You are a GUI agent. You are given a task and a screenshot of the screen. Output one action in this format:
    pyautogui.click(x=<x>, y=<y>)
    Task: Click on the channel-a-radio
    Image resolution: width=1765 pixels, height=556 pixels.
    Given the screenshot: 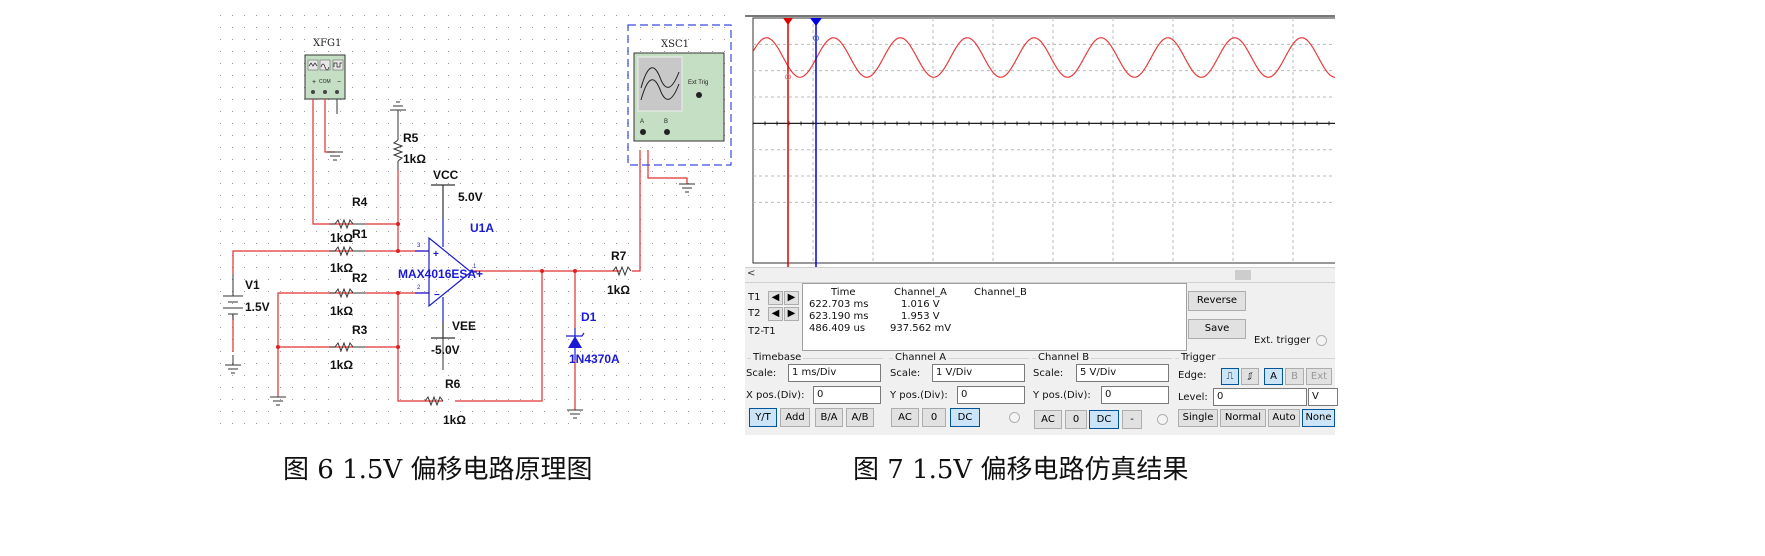 What is the action you would take?
    pyautogui.click(x=1014, y=417)
    